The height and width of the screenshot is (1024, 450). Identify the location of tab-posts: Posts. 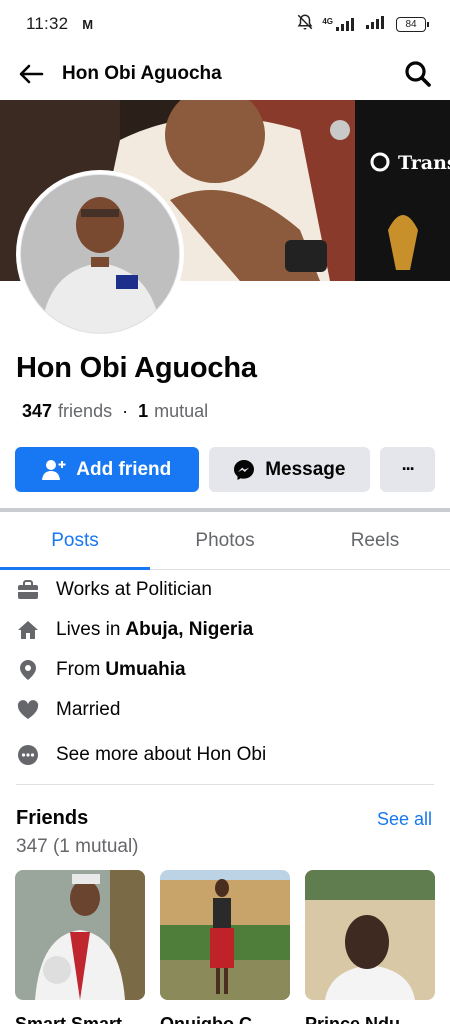
(75, 541).